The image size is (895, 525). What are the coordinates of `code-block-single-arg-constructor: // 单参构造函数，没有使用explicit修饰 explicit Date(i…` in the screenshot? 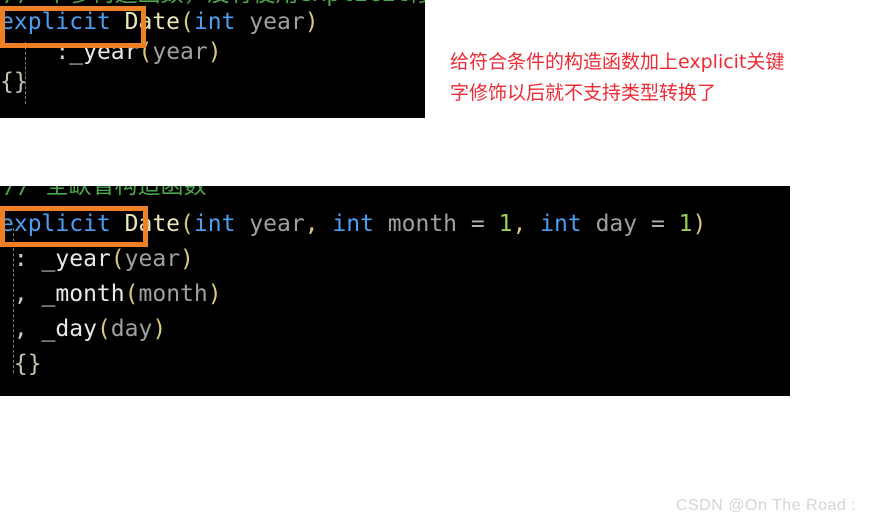 It's located at (212, 59).